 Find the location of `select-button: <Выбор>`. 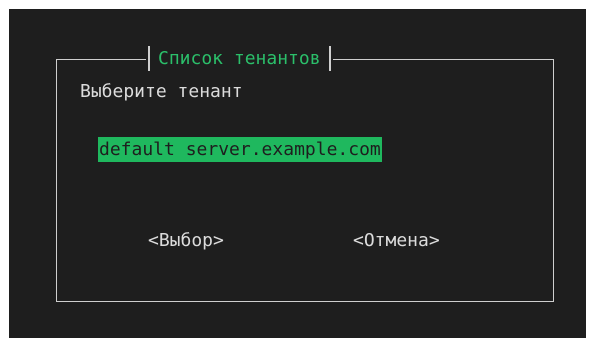

select-button: <Выбор> is located at coordinates (186, 241).